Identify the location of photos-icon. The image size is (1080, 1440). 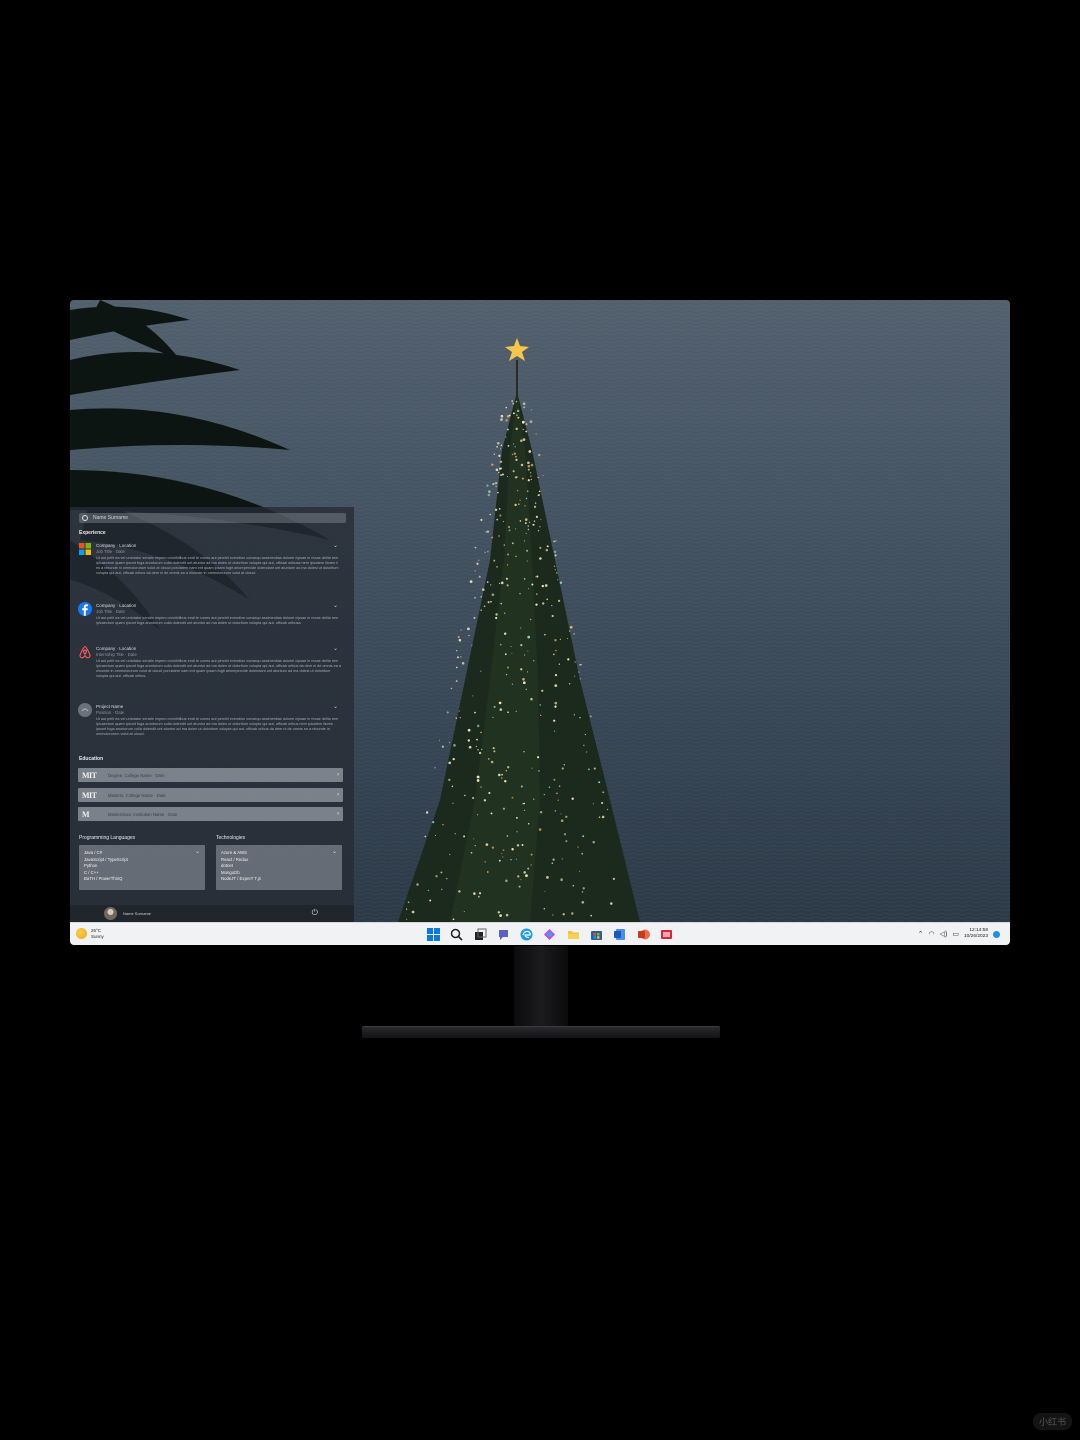
(666, 934).